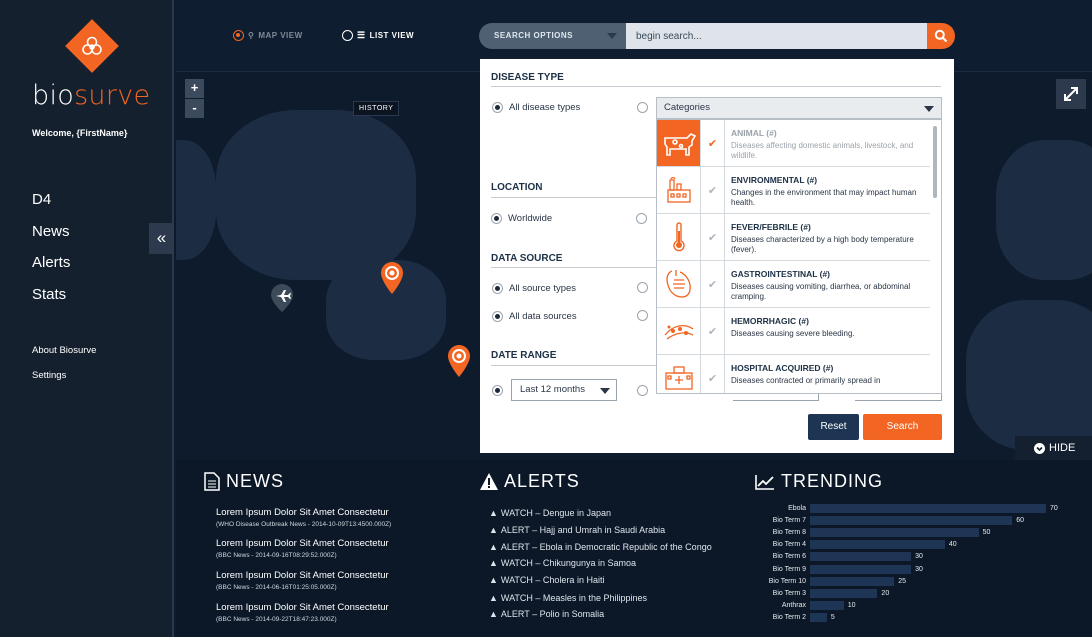  What do you see at coordinates (64, 382) in the screenshot?
I see `nav-item-settings: Settings` at bounding box center [64, 382].